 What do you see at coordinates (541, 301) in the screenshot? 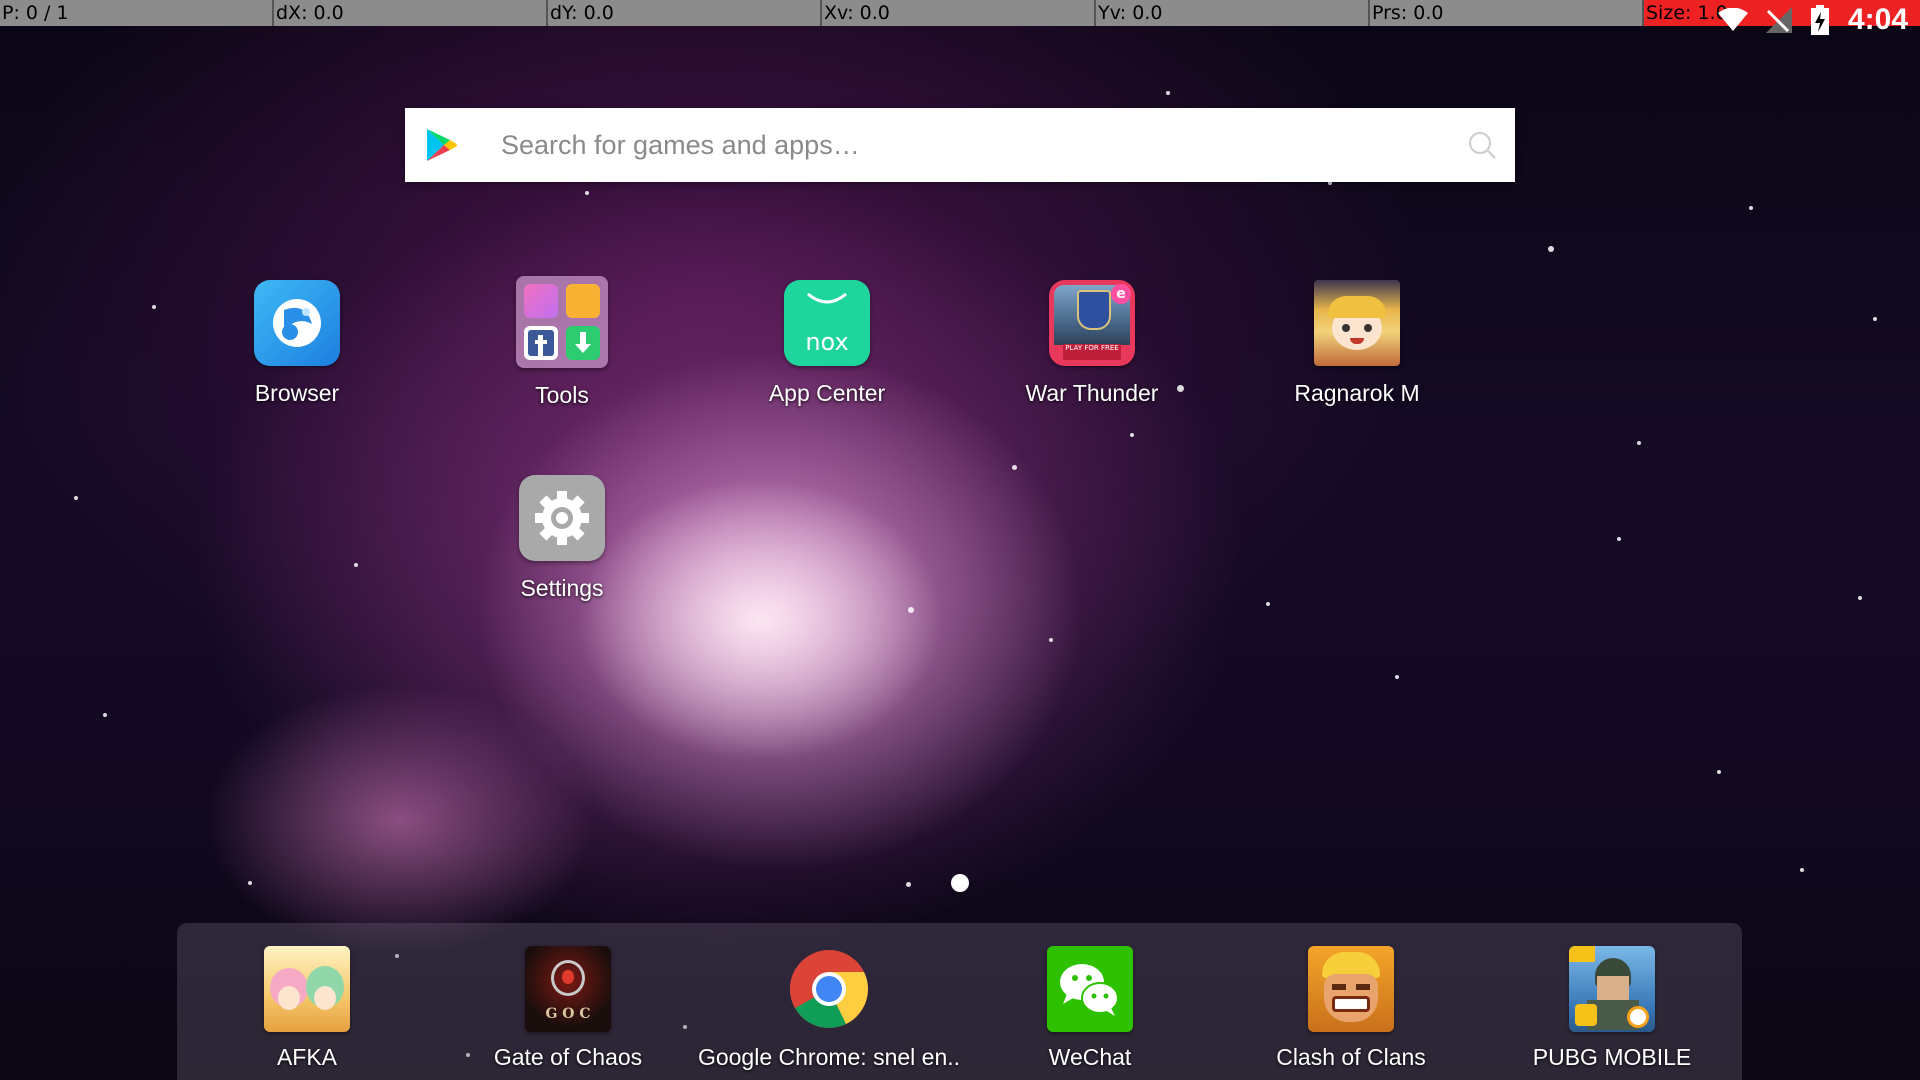
I see `gallery-icon` at bounding box center [541, 301].